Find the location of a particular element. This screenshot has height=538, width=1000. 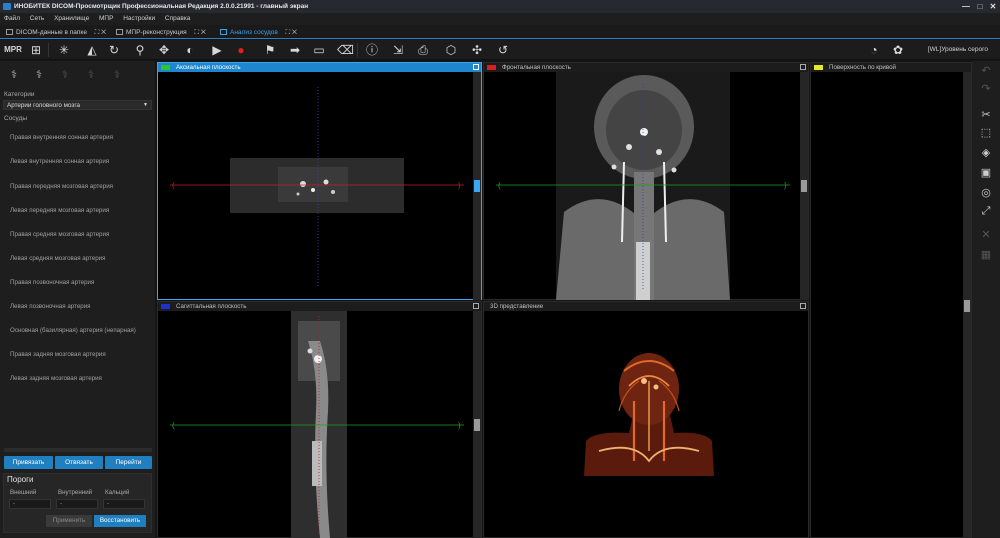

bind-button: Привязать is located at coordinates (28, 462).